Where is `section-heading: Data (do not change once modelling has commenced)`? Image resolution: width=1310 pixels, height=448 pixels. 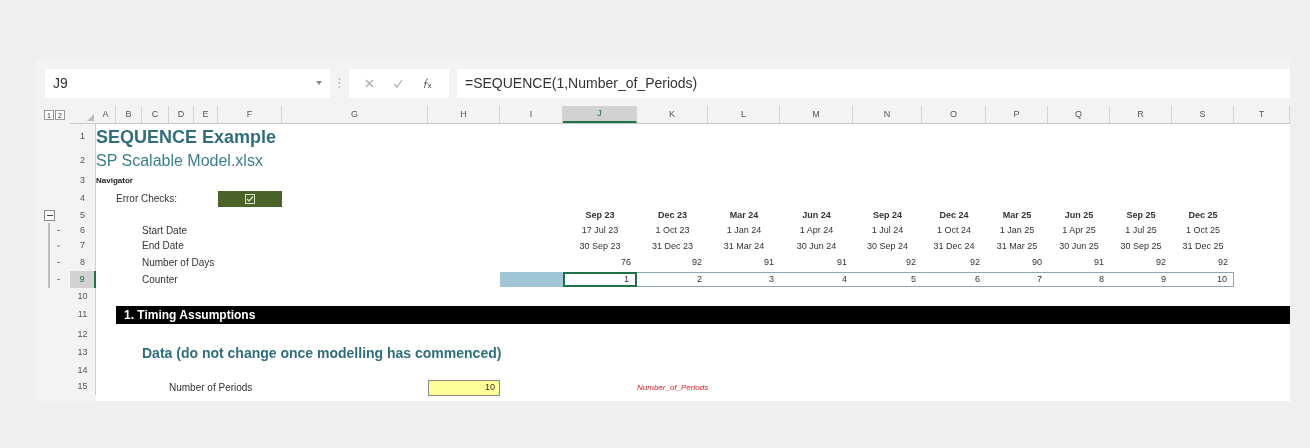 section-heading: Data (do not change once modelling has commenced) is located at coordinates (322, 353).